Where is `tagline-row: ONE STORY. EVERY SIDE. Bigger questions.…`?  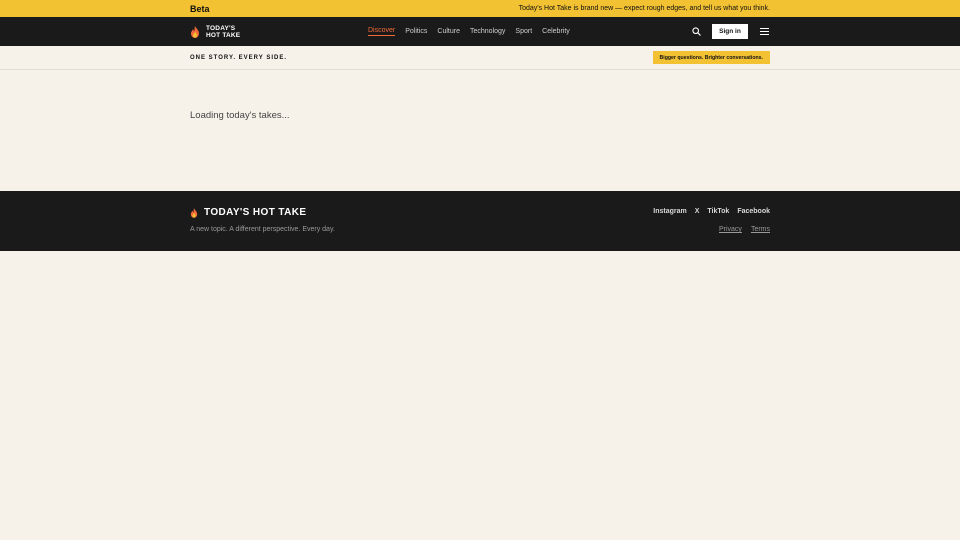
tagline-row: ONE STORY. EVERY SIDE. Bigger questions.… is located at coordinates (480, 58).